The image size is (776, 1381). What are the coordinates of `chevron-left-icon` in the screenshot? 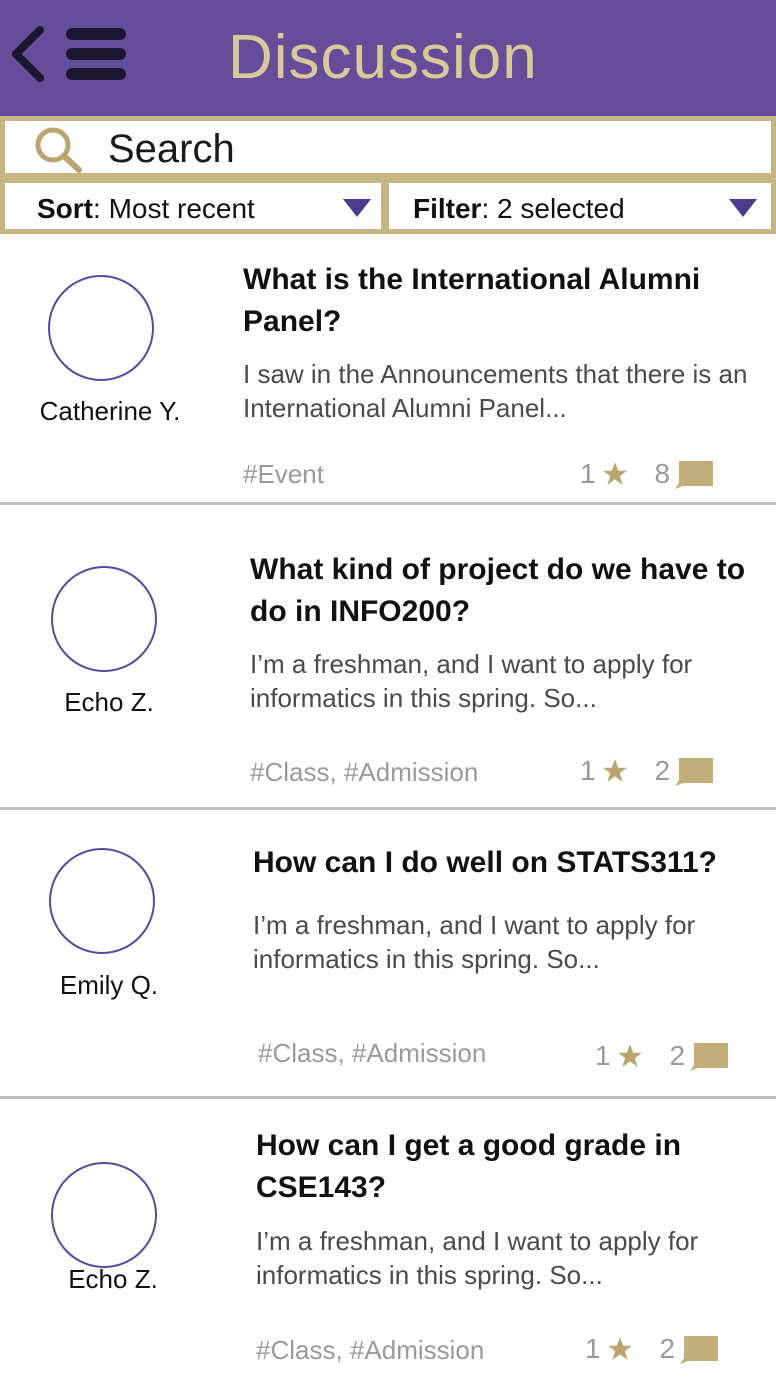 It's located at (28, 54).